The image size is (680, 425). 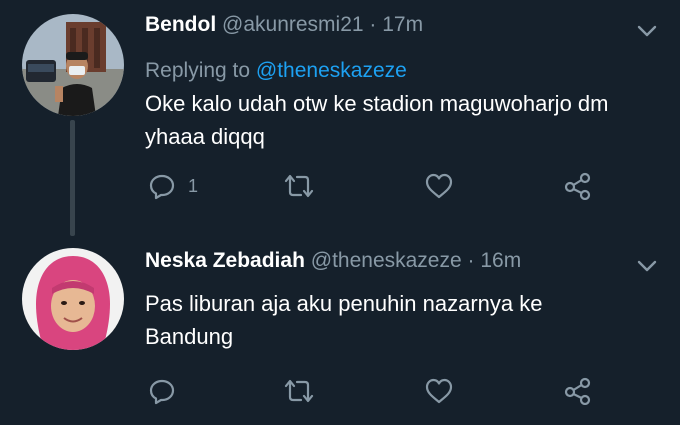 I want to click on replying-to: Replying to @theneskazeze, so click(x=276, y=71).